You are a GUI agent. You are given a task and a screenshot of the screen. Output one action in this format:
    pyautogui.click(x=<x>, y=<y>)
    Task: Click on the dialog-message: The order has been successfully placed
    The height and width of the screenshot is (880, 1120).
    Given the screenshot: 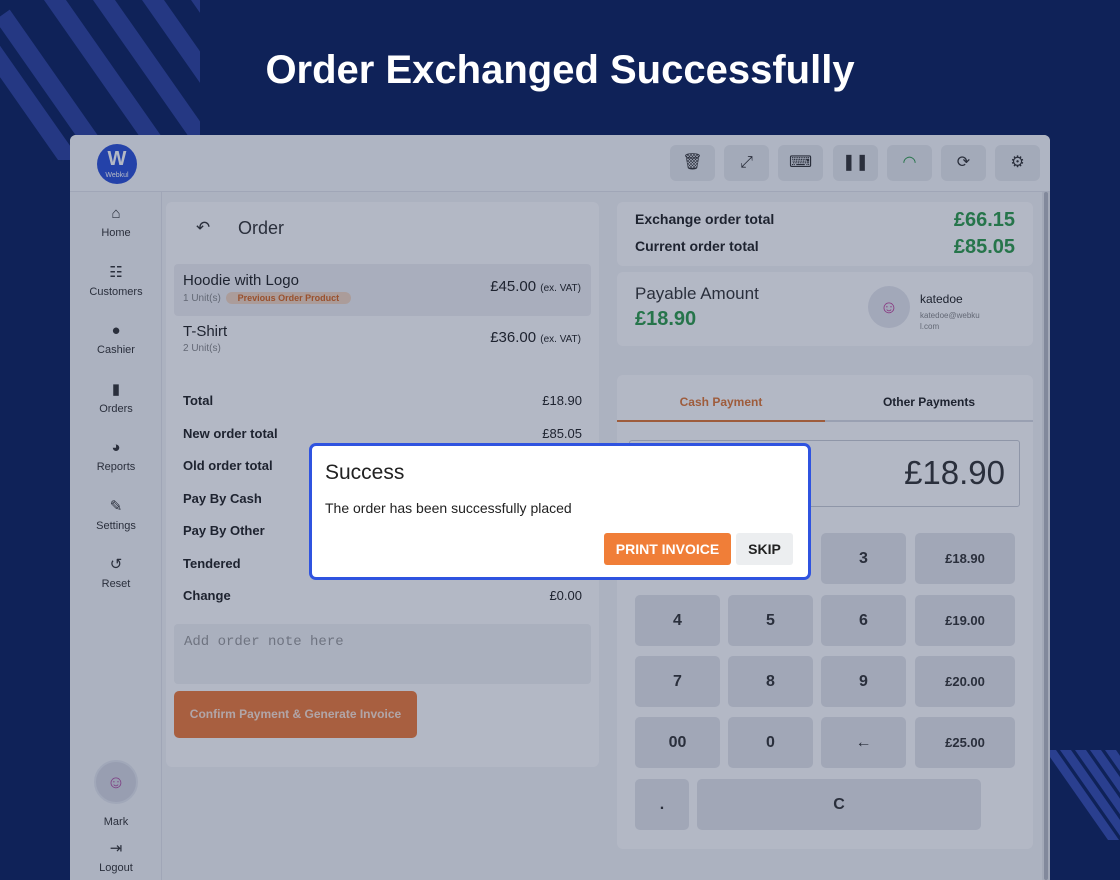 What is the action you would take?
    pyautogui.click(x=448, y=508)
    